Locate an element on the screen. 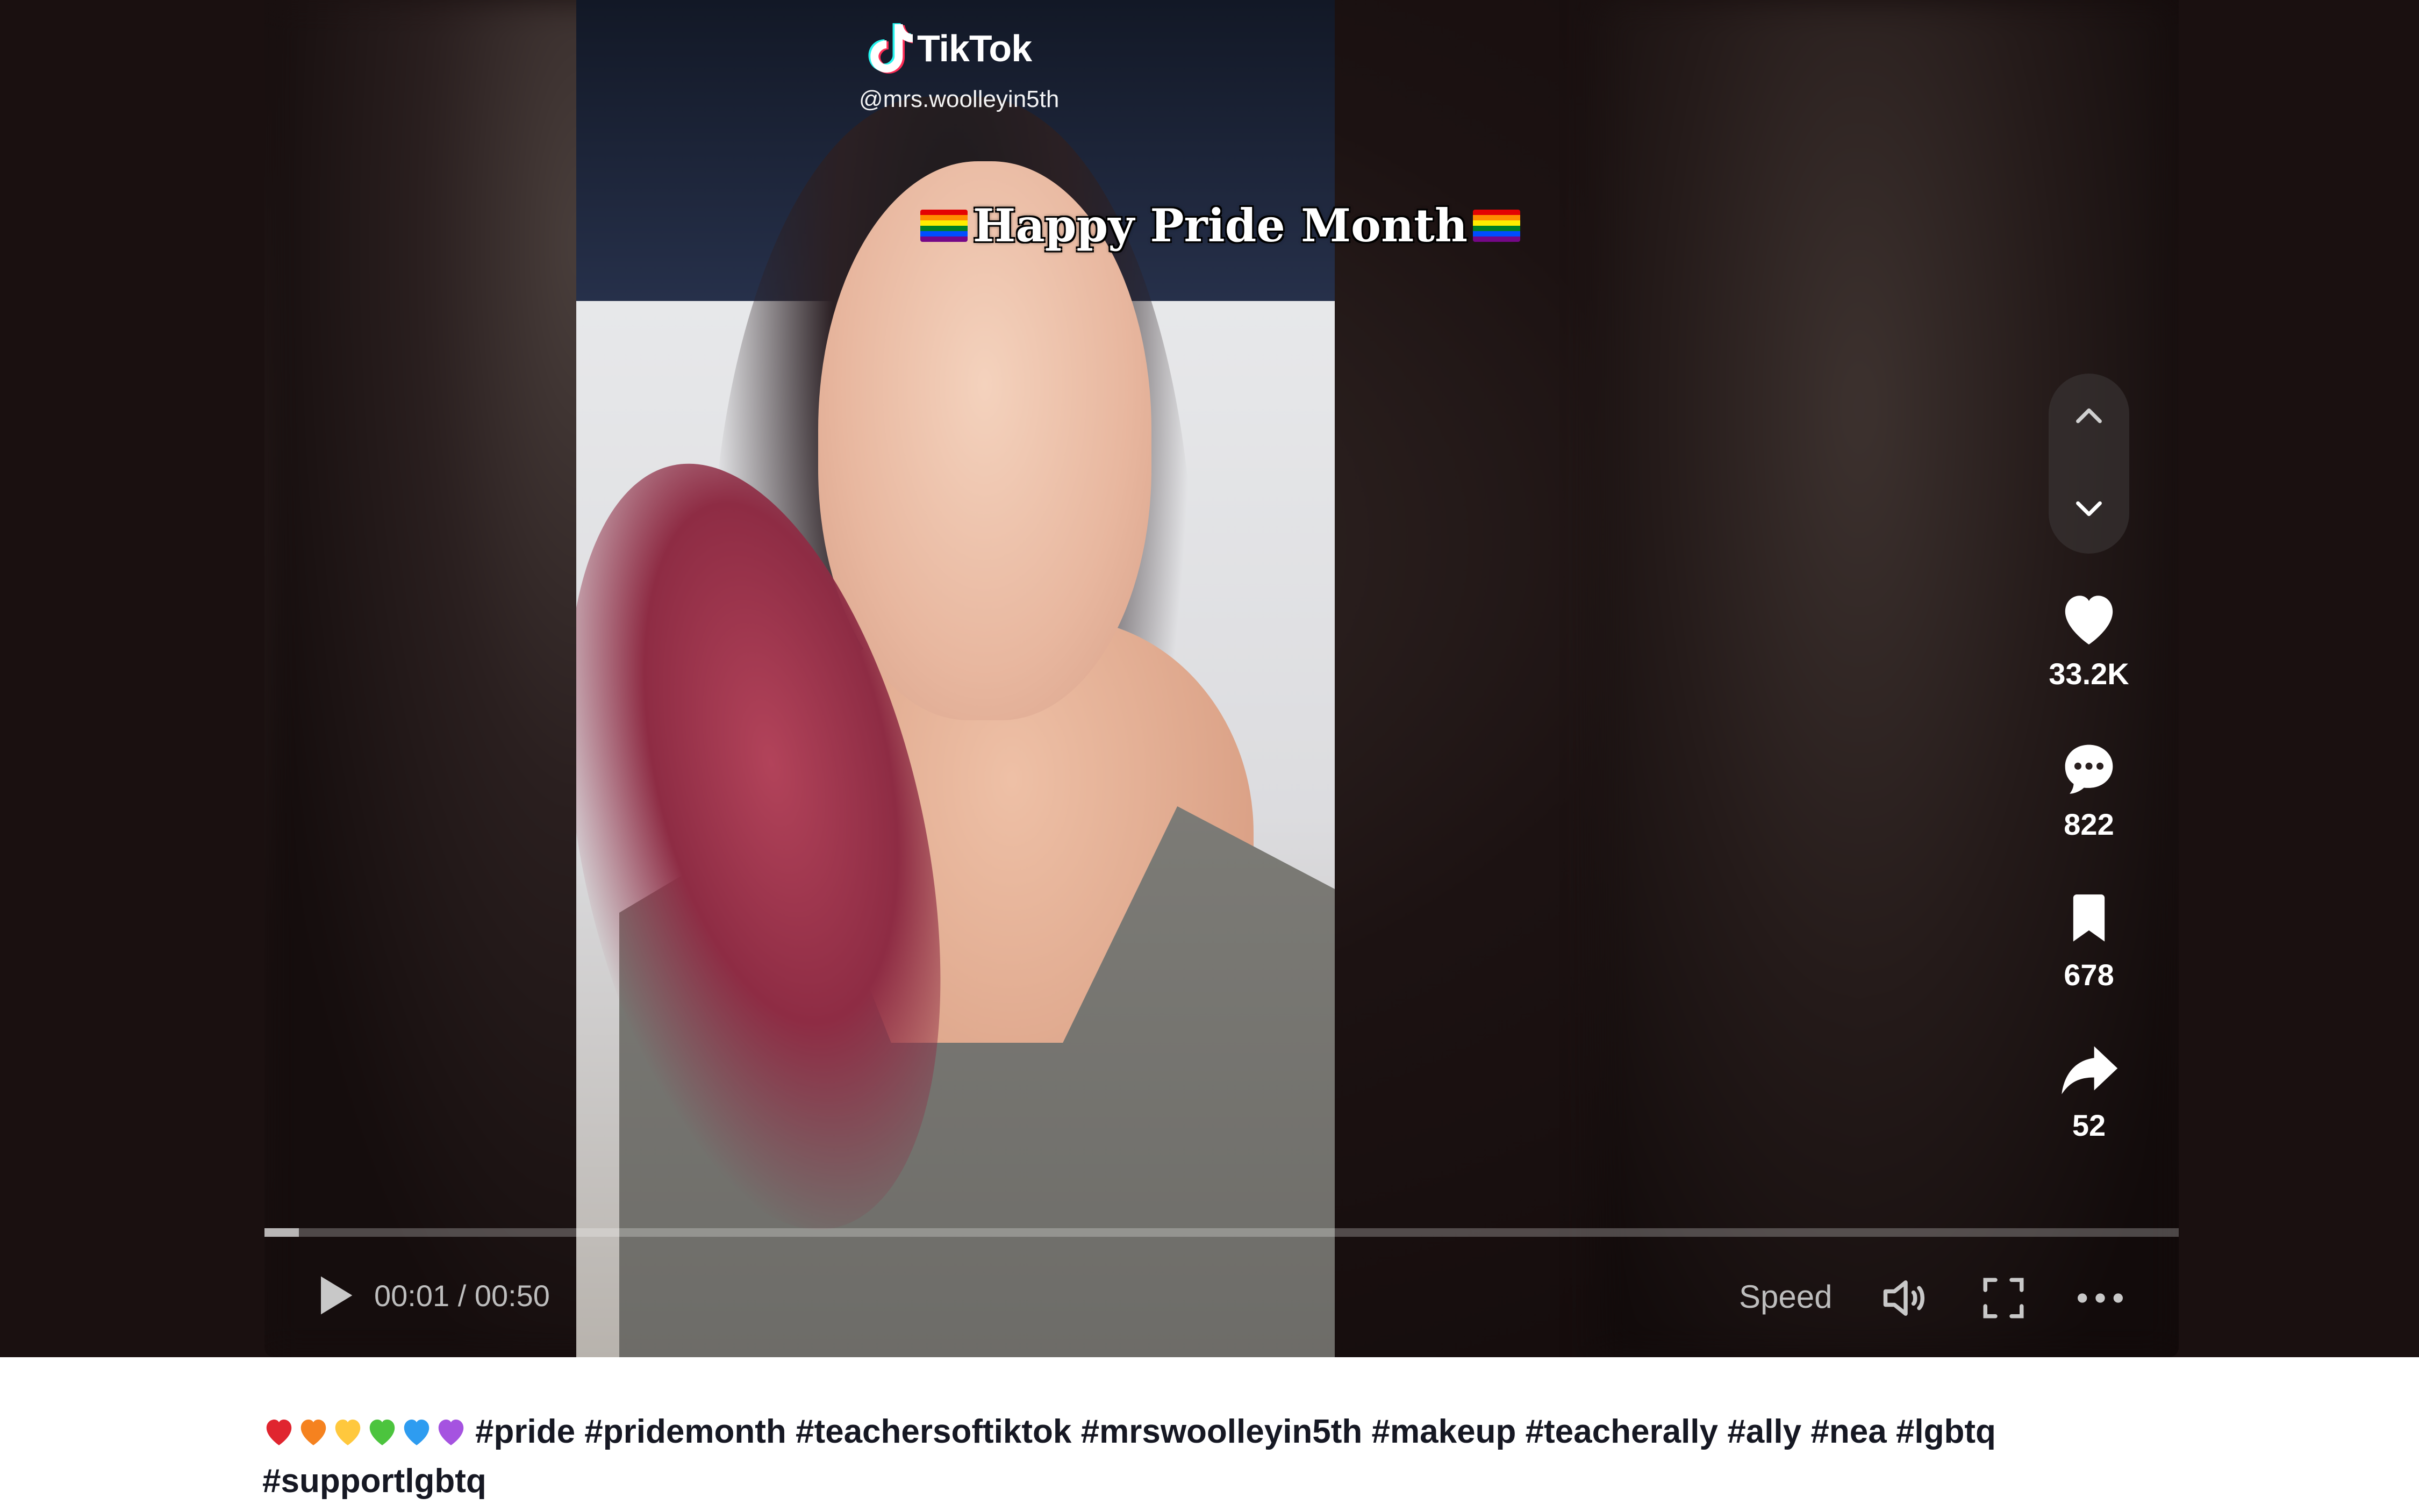 The width and height of the screenshot is (2419, 1512). speed-button: Speed is located at coordinates (1786, 1296).